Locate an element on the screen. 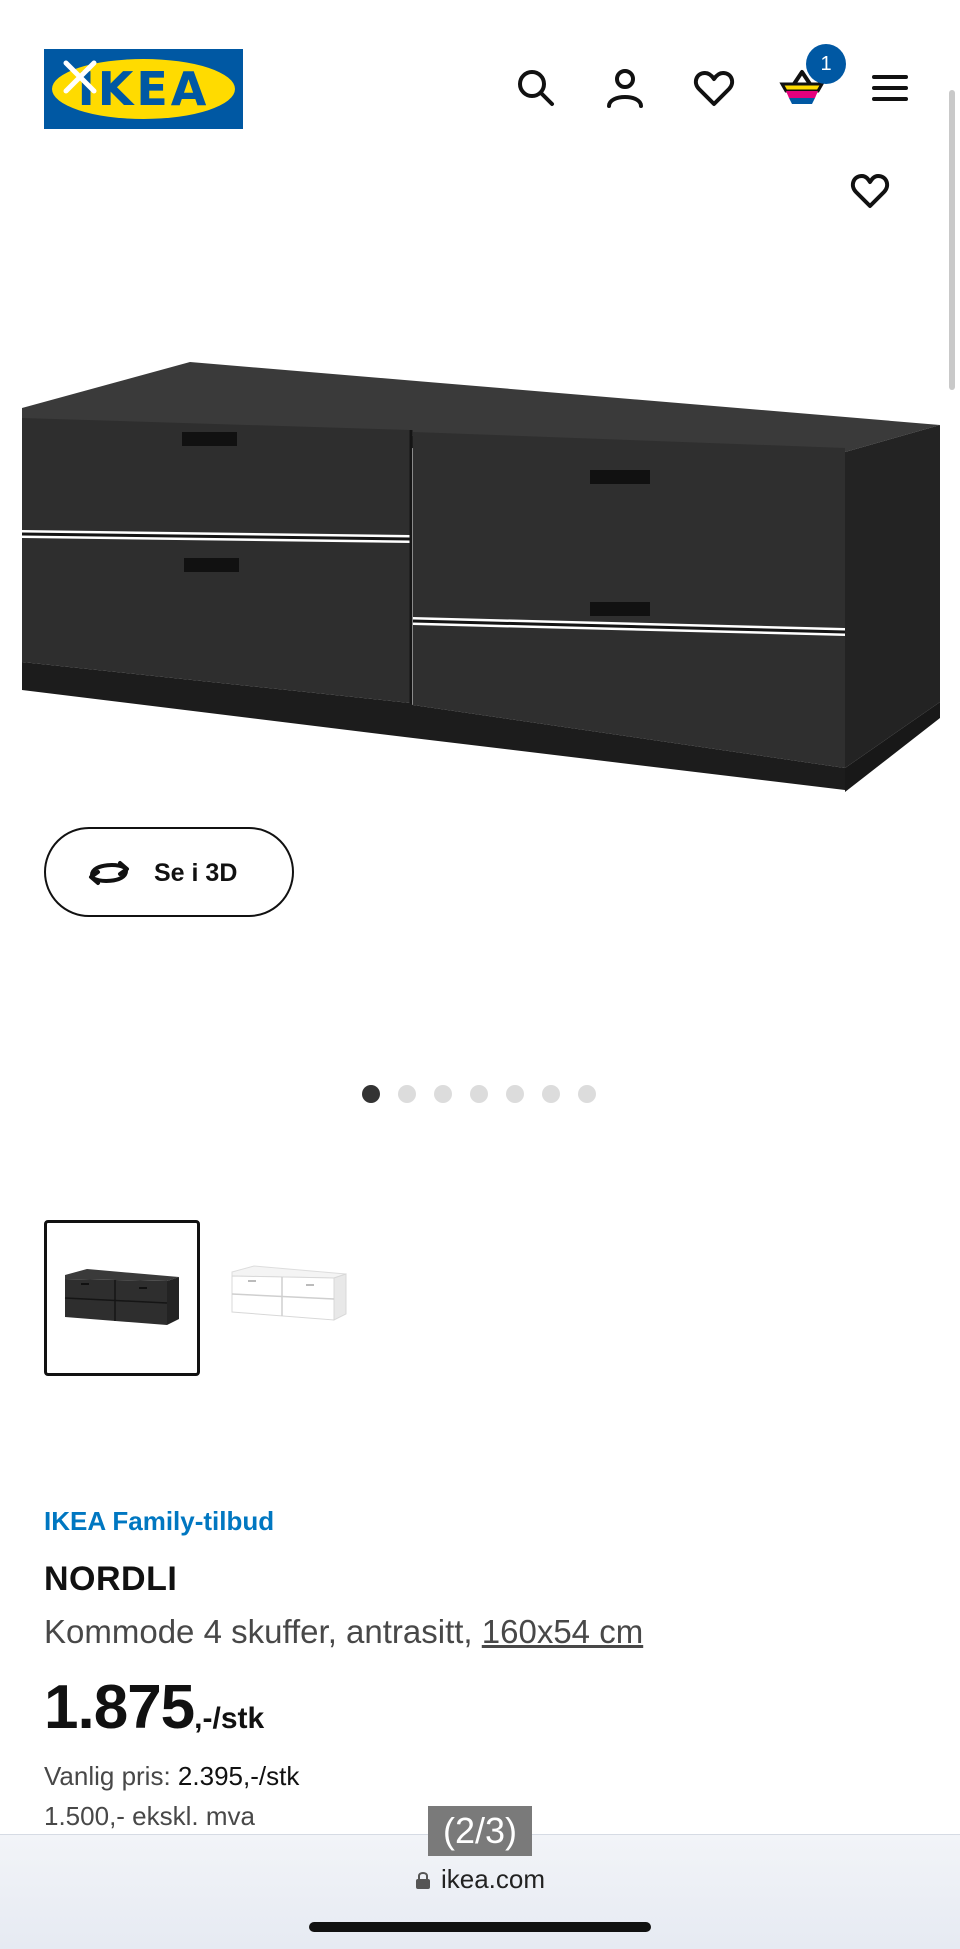 The image size is (960, 1949). product-description-text: Kommode 4 skuffer, antrasitt, is located at coordinates (263, 1631).